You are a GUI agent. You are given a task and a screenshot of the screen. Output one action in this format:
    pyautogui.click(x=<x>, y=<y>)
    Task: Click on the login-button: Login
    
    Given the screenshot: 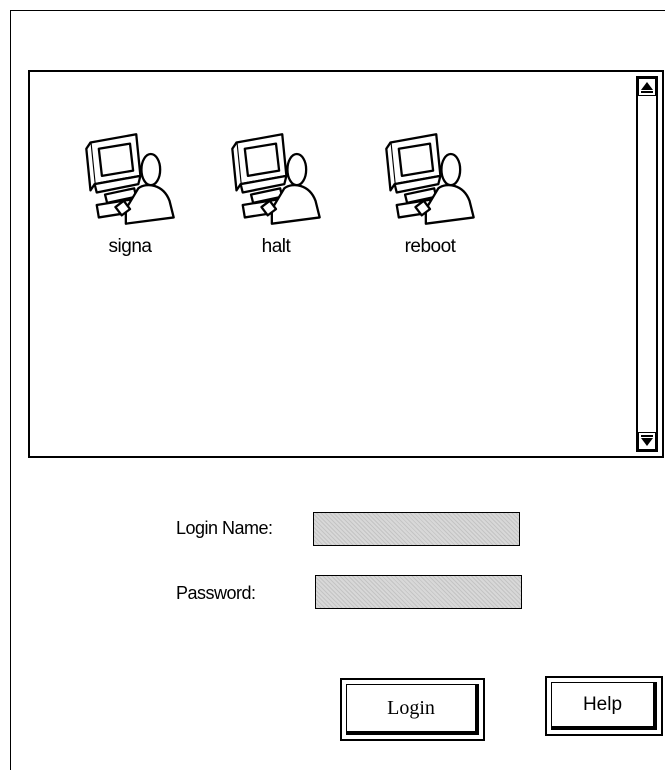 What is the action you would take?
    pyautogui.click(x=412, y=709)
    